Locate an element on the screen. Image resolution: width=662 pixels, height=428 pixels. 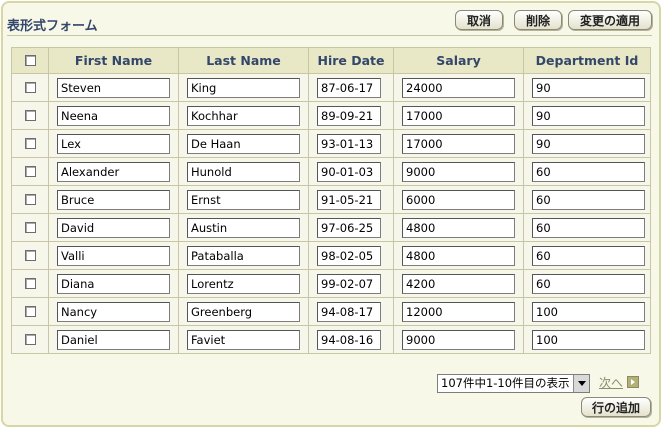
table-row: Lex De Haan 93-01-13 17000 90 is located at coordinates (331, 143).